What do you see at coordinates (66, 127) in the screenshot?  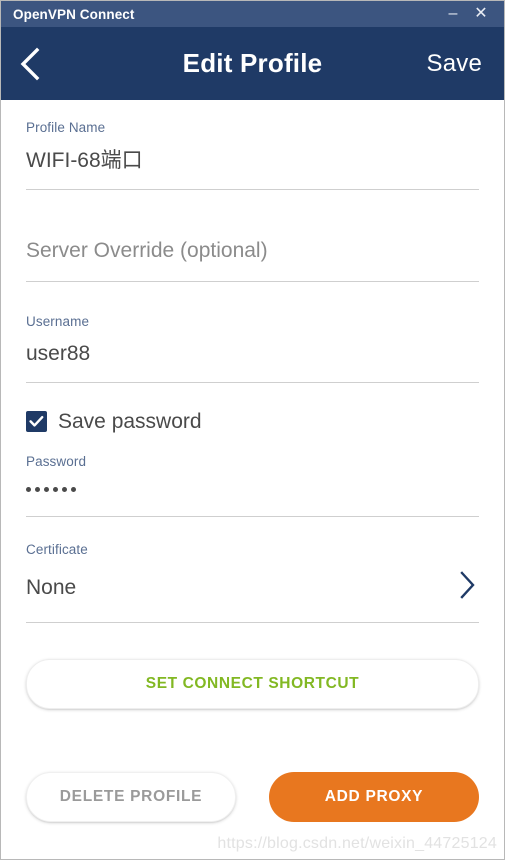 I see `profile-name-label: Profile Name` at bounding box center [66, 127].